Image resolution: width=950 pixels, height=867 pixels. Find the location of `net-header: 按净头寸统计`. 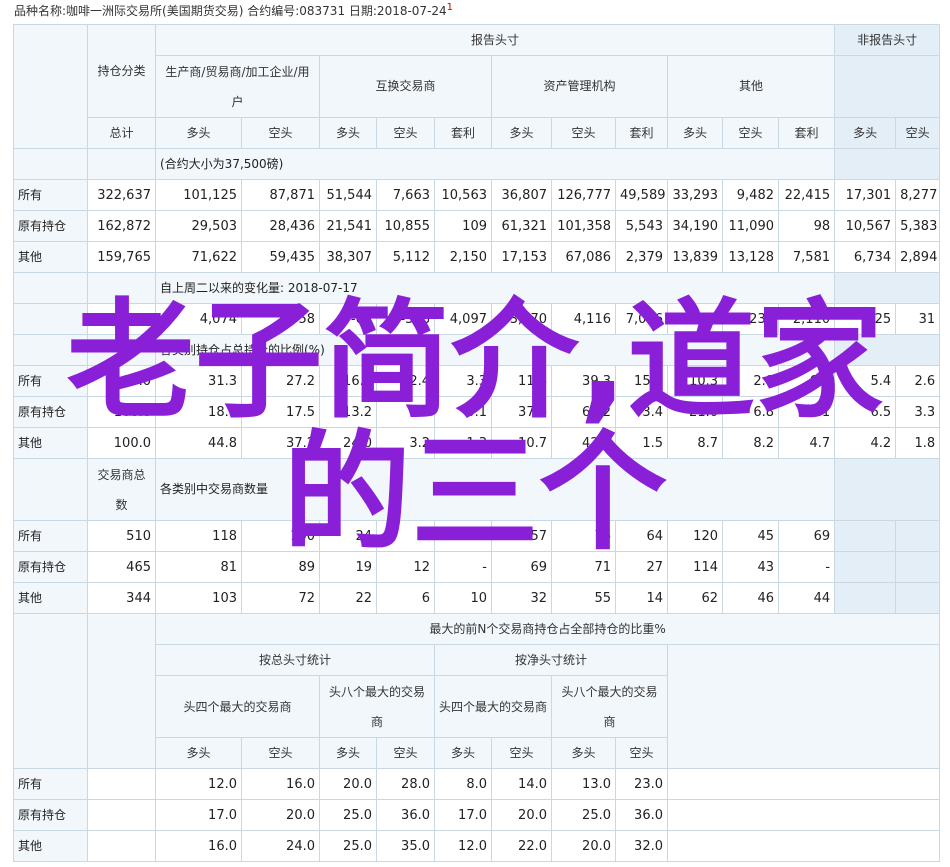

net-header: 按净头寸统计 is located at coordinates (551, 660).